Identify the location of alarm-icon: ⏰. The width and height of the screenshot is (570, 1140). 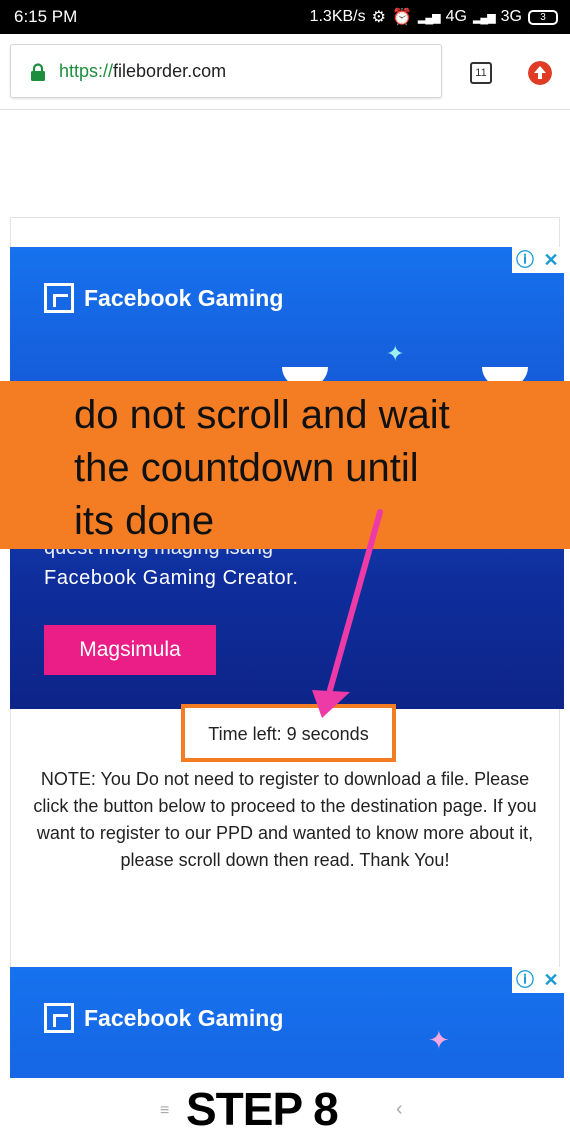
(401, 17).